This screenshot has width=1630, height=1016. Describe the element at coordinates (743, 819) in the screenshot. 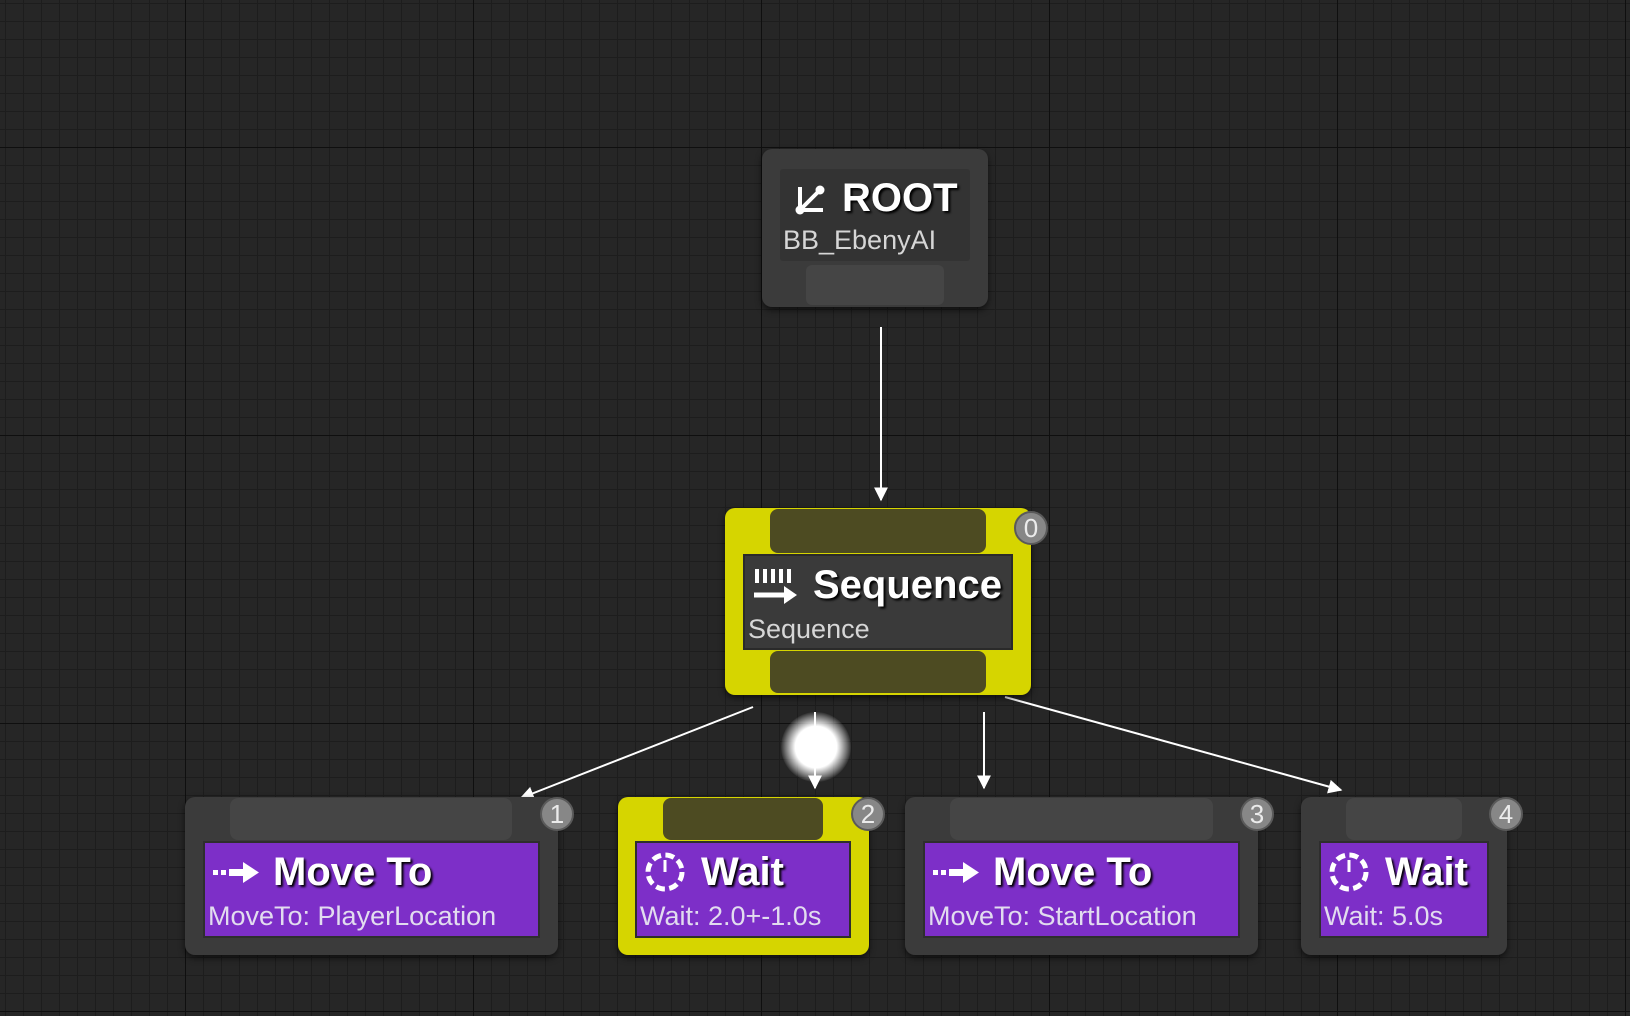

I see `task-2-input-pin` at that location.